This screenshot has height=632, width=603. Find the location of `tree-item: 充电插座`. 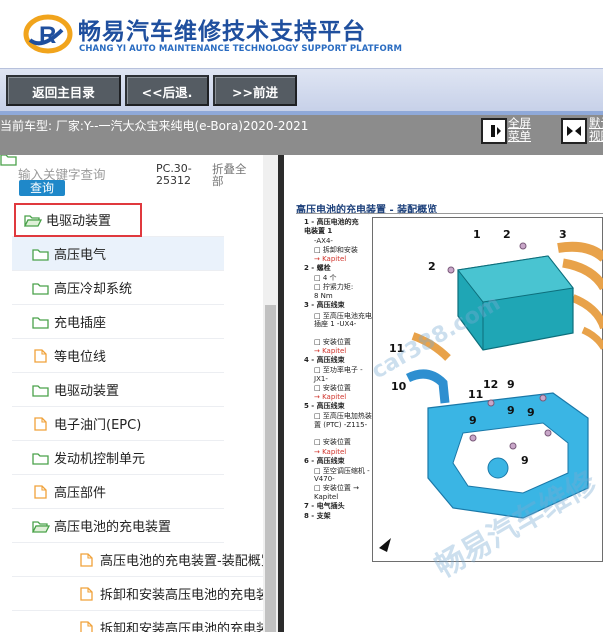

tree-item: 充电插座 is located at coordinates (118, 322).